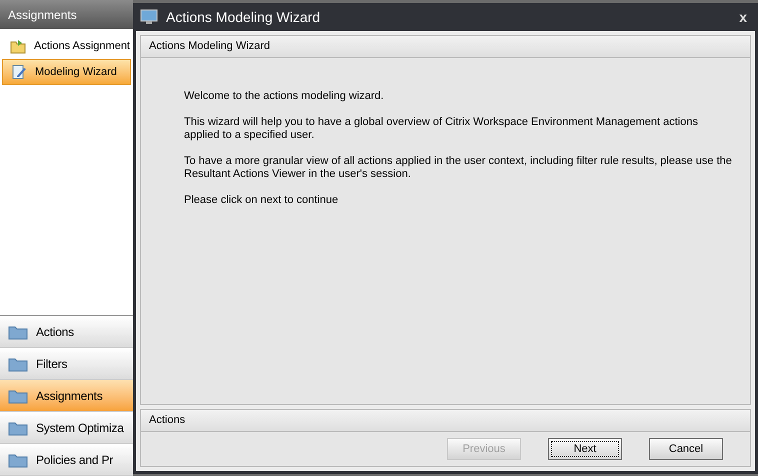 The height and width of the screenshot is (476, 758). I want to click on sidebar-header: Assignments, so click(66, 14).